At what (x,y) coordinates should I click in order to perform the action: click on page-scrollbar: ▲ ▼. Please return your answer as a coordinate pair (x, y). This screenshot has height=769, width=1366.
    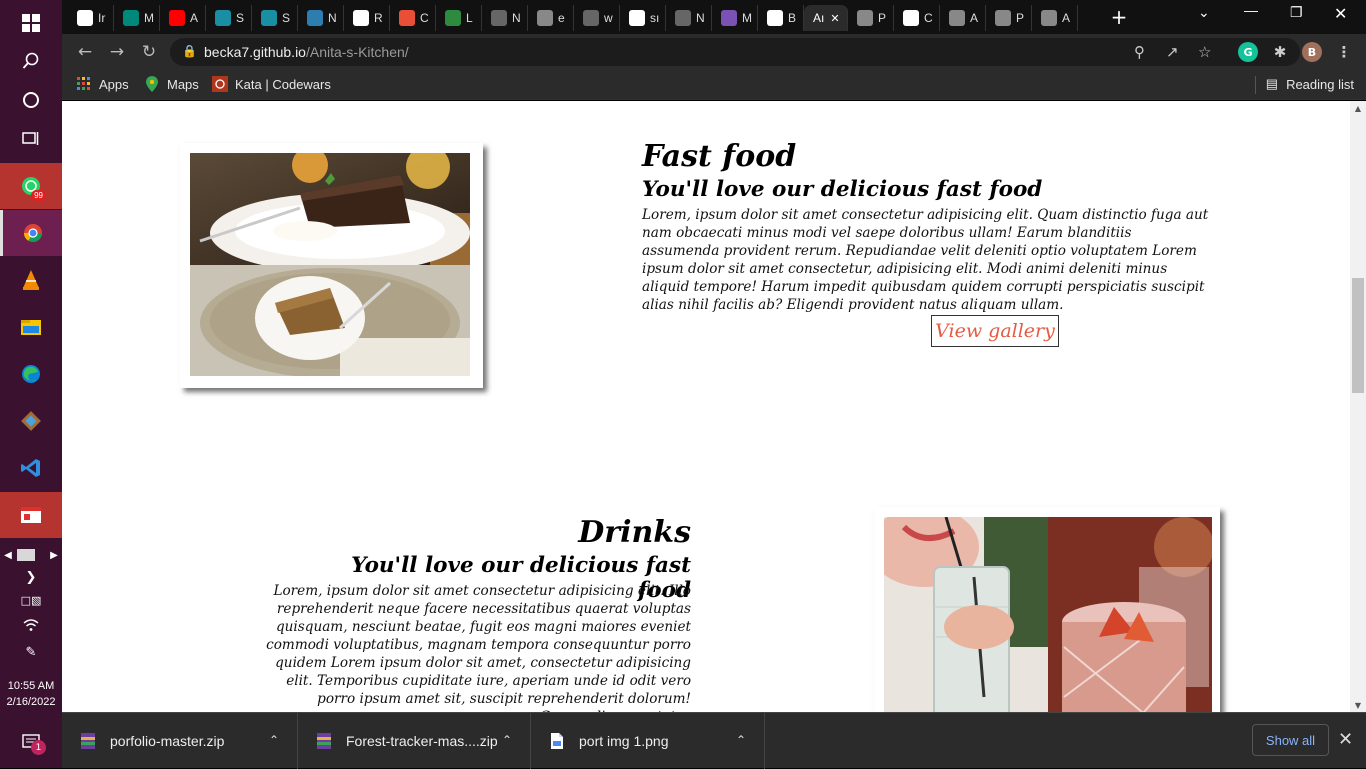
    Looking at the image, I should click on (1358, 406).